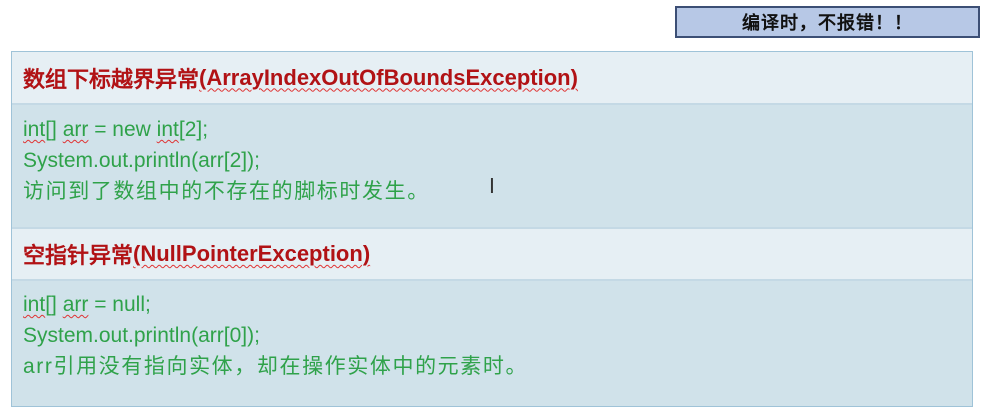 The width and height of the screenshot is (997, 420). I want to click on code-line: System.out.println(arr[0]);, so click(141, 335).